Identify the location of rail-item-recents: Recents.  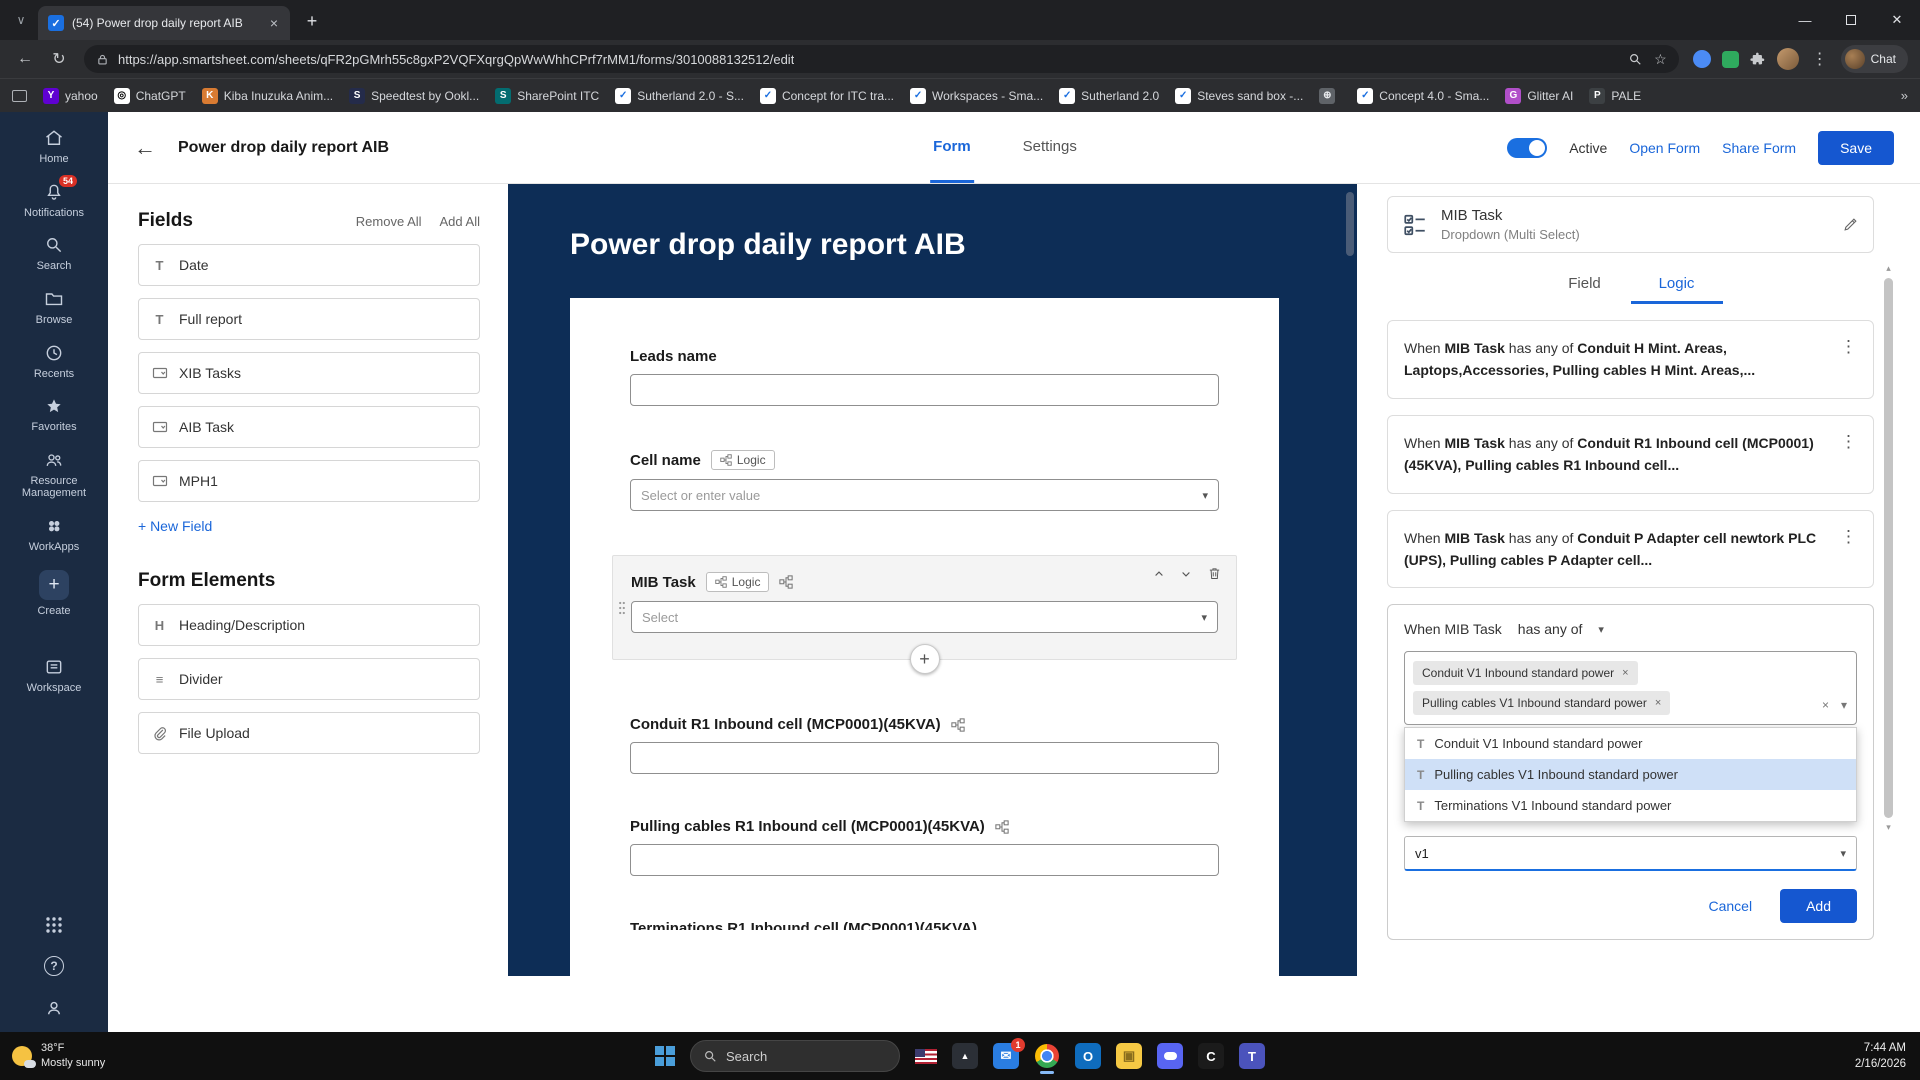
(54, 362).